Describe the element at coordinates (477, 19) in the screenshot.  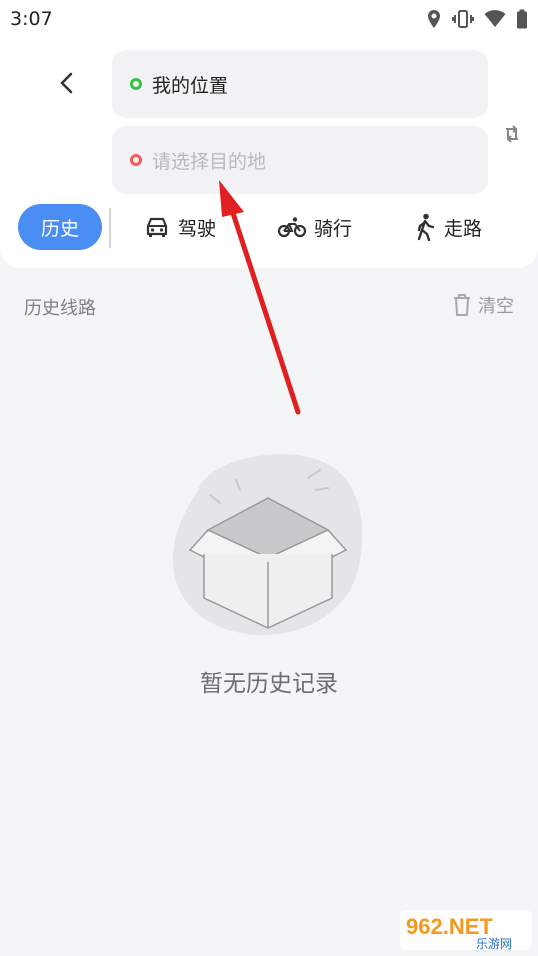
I see `status-icons` at that location.